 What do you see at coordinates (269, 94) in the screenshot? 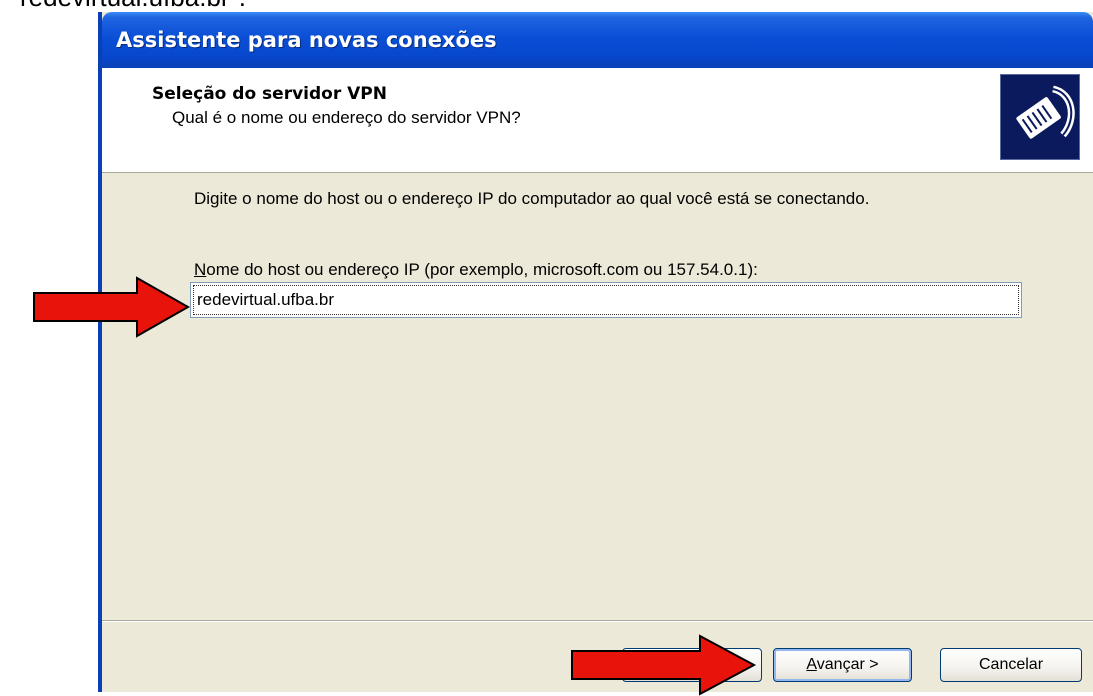
I see `page-title: Seleção do servidor VPN` at bounding box center [269, 94].